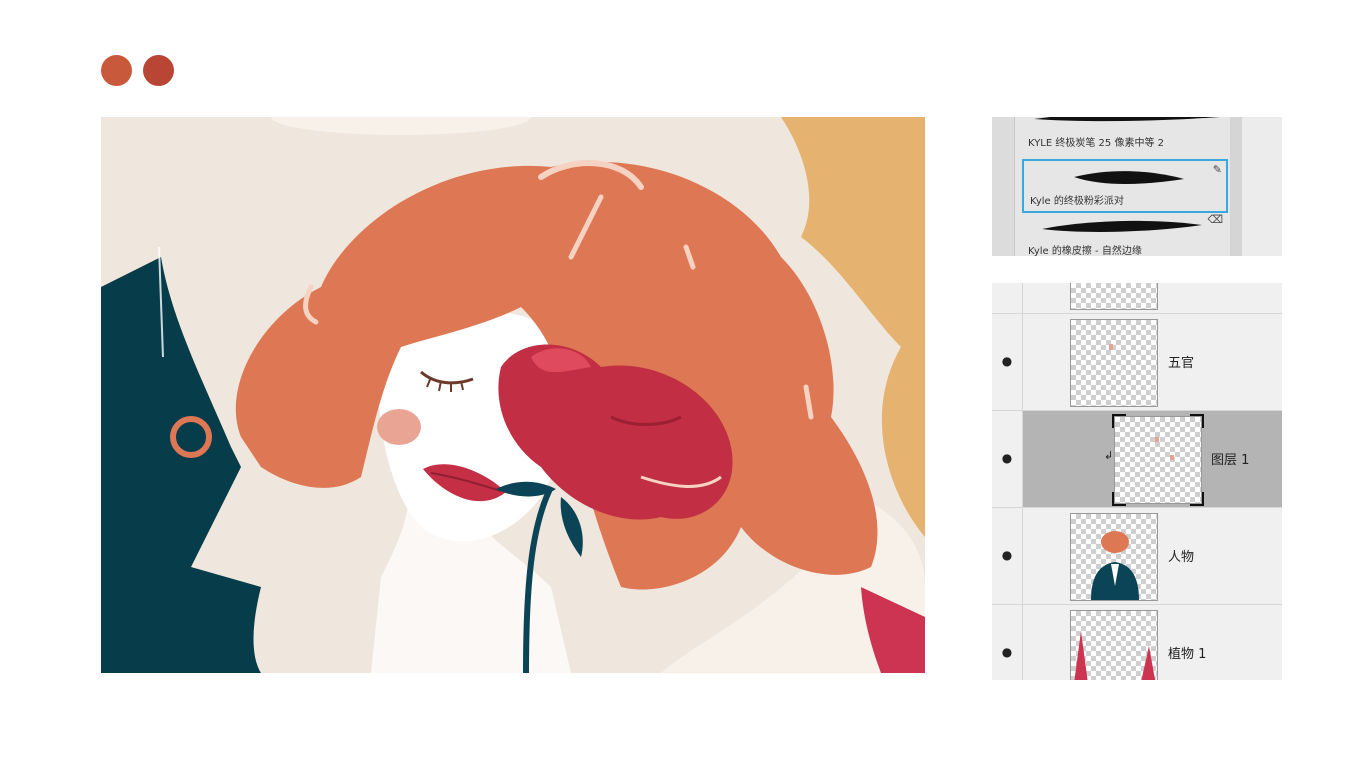 This screenshot has width=1366, height=762. Describe the element at coordinates (1115, 655) in the screenshot. I see `thumbnail-plants` at that location.